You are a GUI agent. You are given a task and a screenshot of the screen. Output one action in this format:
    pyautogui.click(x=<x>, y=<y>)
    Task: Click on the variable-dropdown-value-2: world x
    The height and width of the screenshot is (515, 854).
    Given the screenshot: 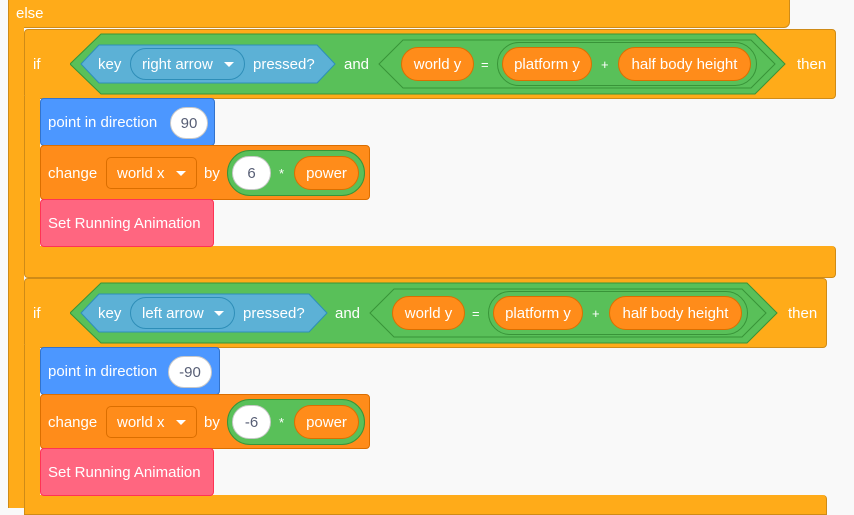 What is the action you would take?
    pyautogui.click(x=141, y=422)
    